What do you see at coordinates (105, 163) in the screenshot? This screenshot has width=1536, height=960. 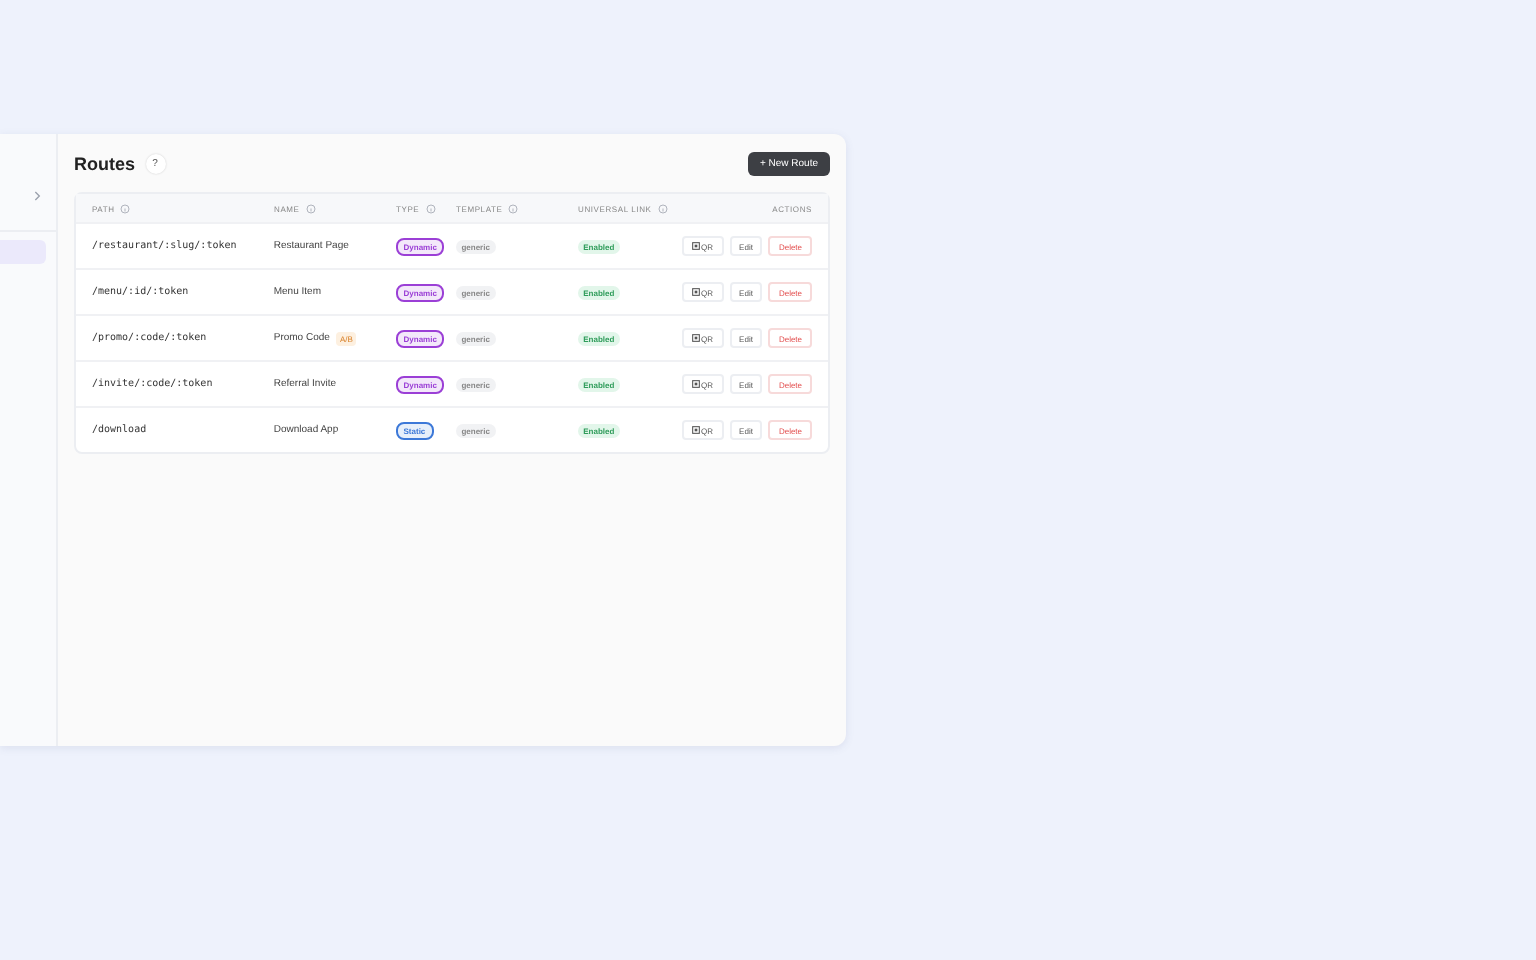 I see `page-title: Routes` at bounding box center [105, 163].